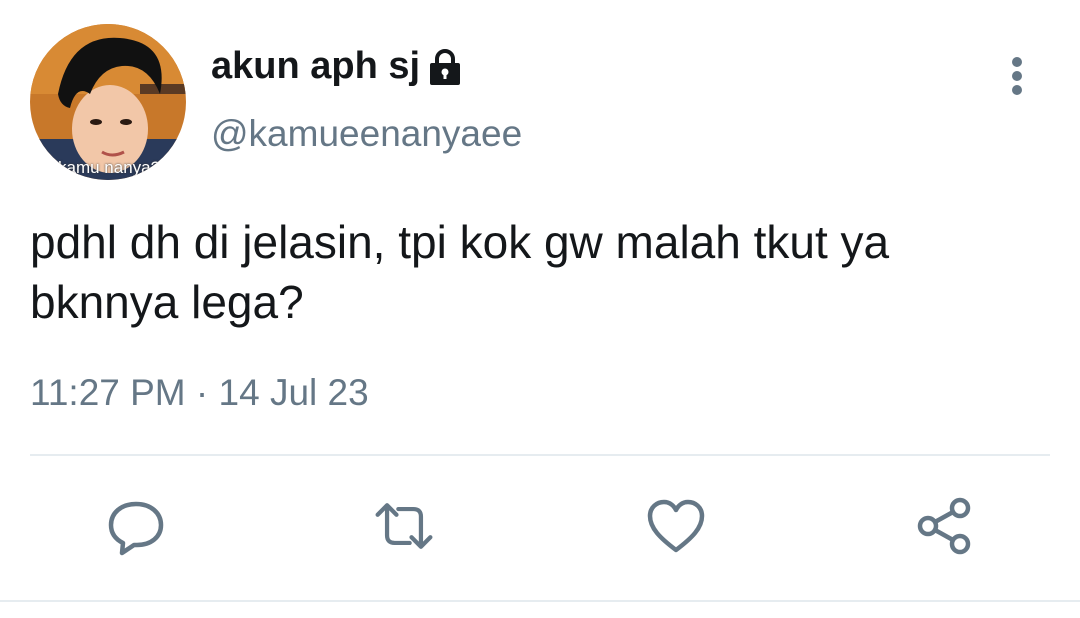 Image resolution: width=1080 pixels, height=618 pixels. Describe the element at coordinates (540, 455) in the screenshot. I see `divider` at that location.